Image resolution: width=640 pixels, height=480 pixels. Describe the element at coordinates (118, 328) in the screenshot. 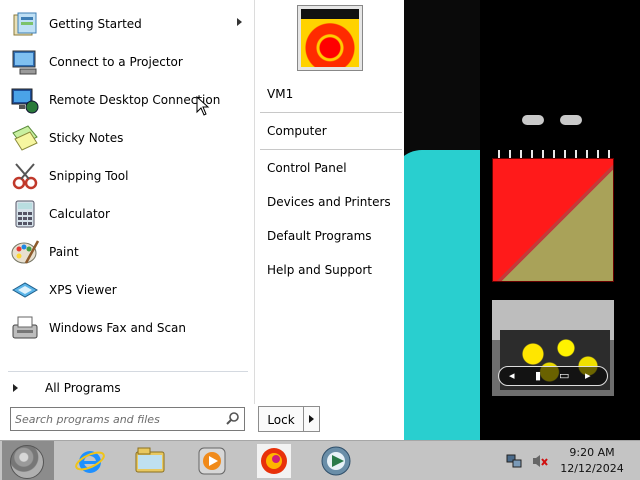

I see `program-label: Windows Fax and Scan` at that location.